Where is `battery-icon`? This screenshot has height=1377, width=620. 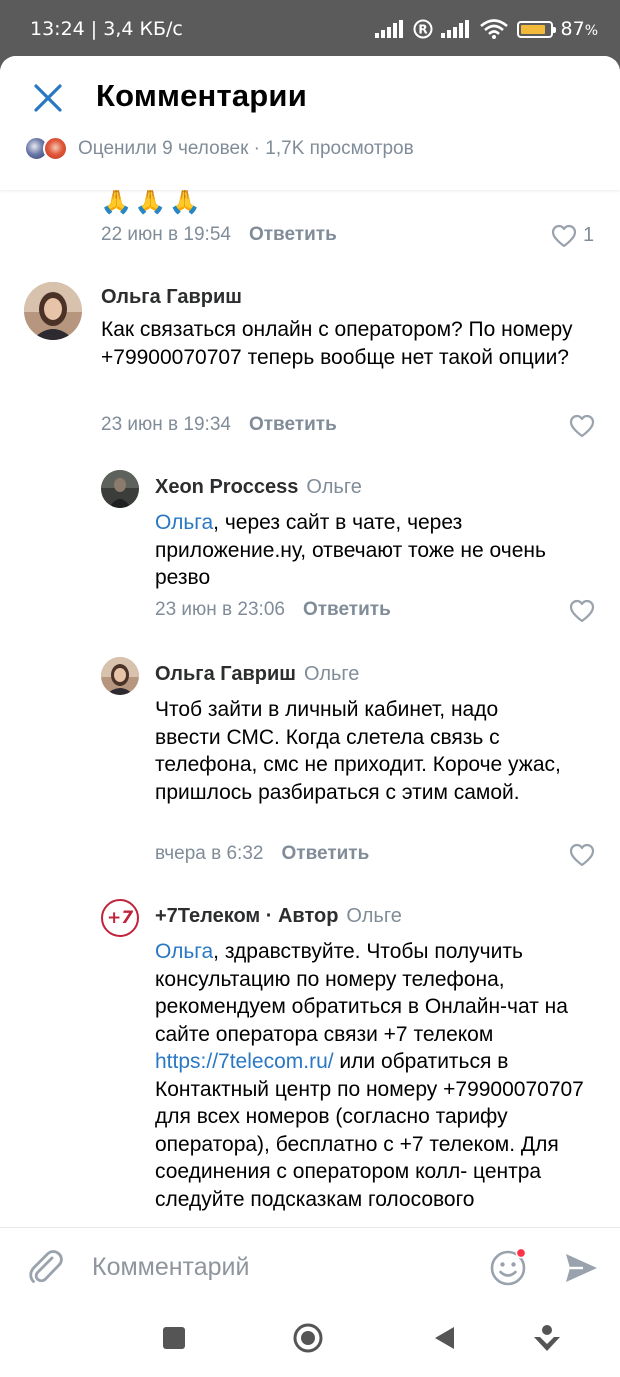
battery-icon is located at coordinates (536, 29).